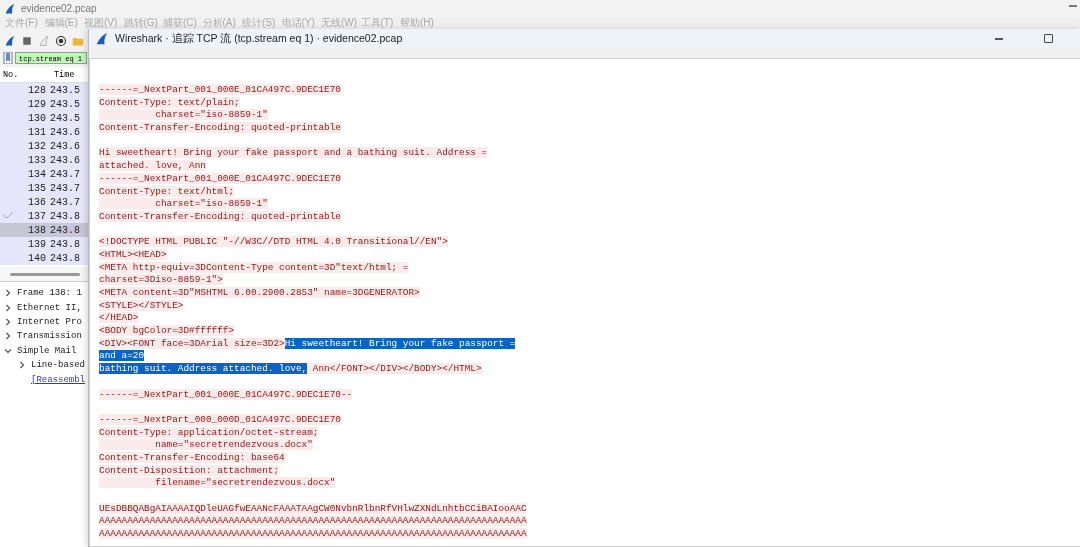 Image resolution: width=1080 pixels, height=547 pixels. What do you see at coordinates (67, 74) in the screenshot?
I see `column-header: Time` at bounding box center [67, 74].